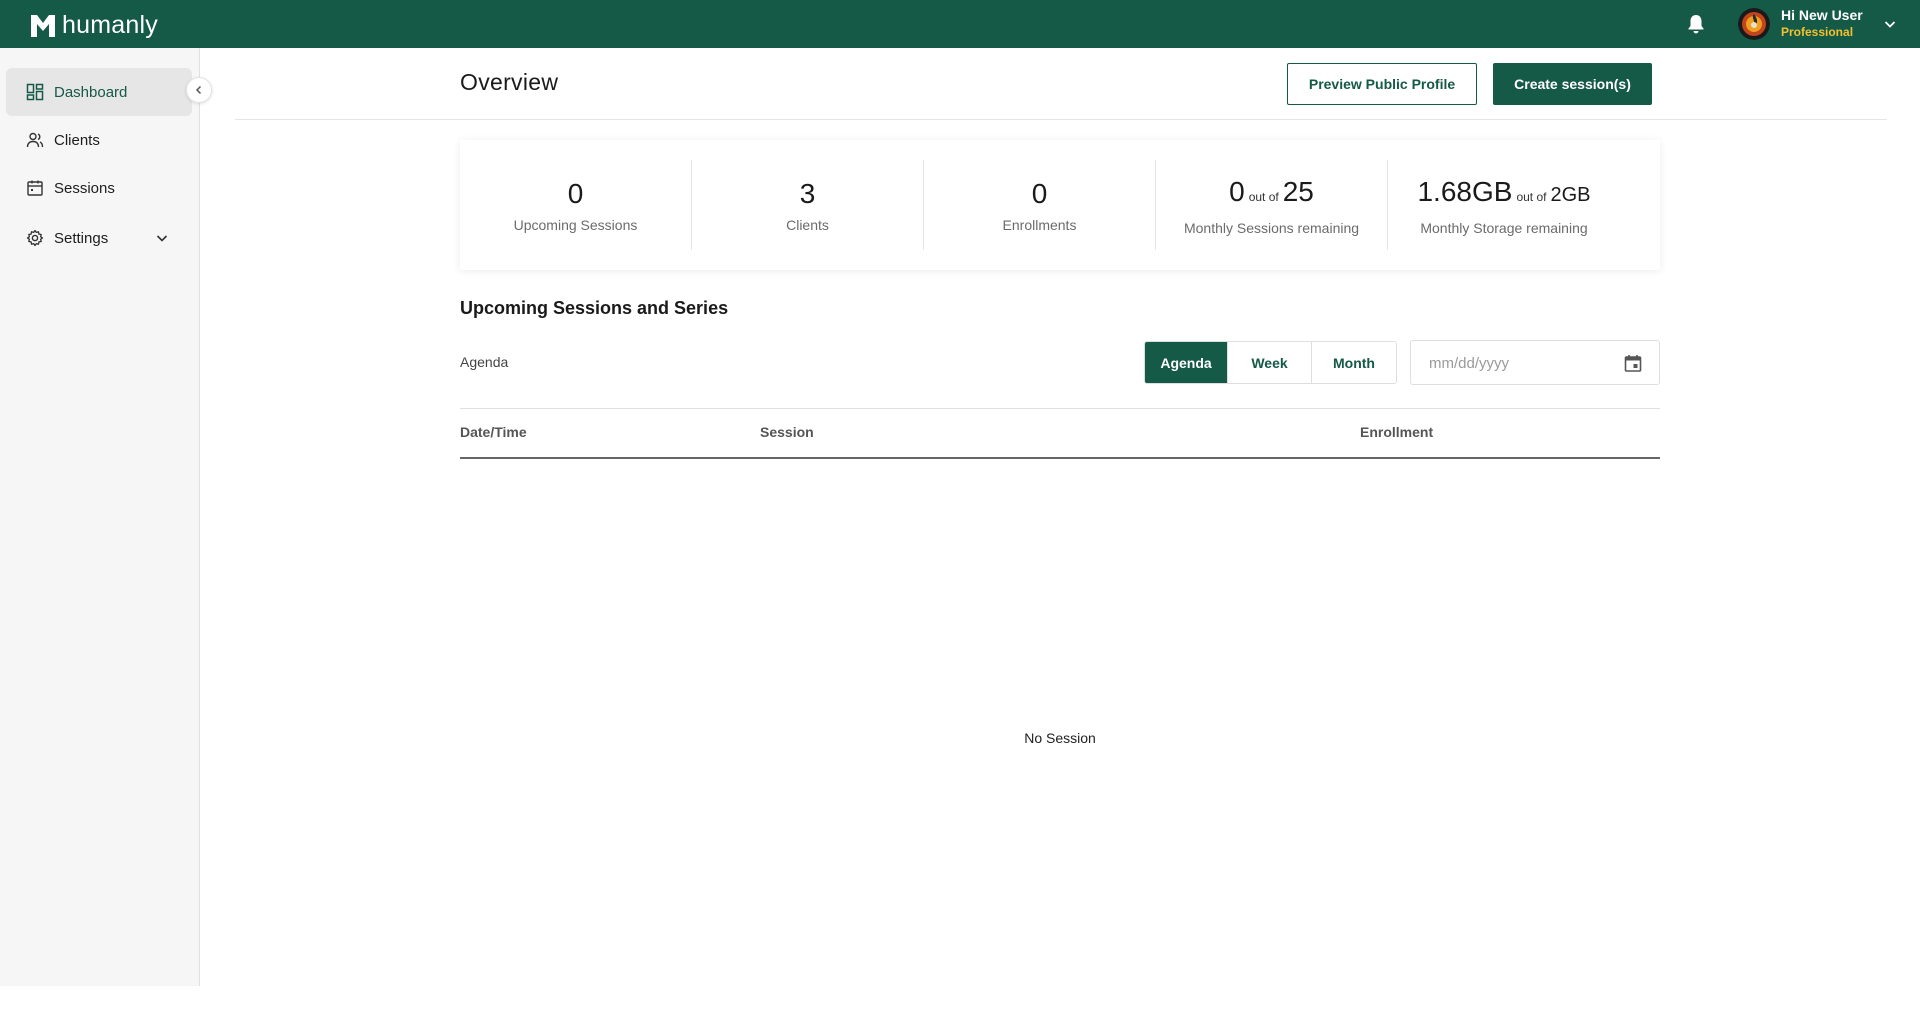 The height and width of the screenshot is (1021, 1920). What do you see at coordinates (1354, 362) in the screenshot?
I see `view-month-button: Month` at bounding box center [1354, 362].